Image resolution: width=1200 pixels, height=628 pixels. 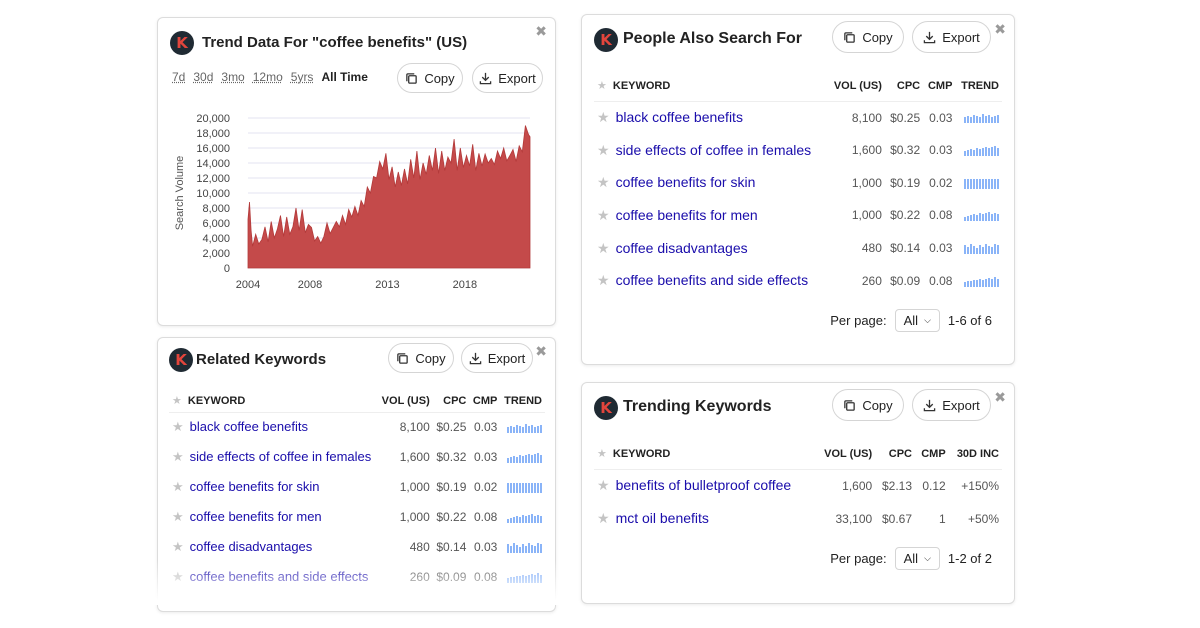 I want to click on trend-export-button: Export, so click(x=507, y=78).